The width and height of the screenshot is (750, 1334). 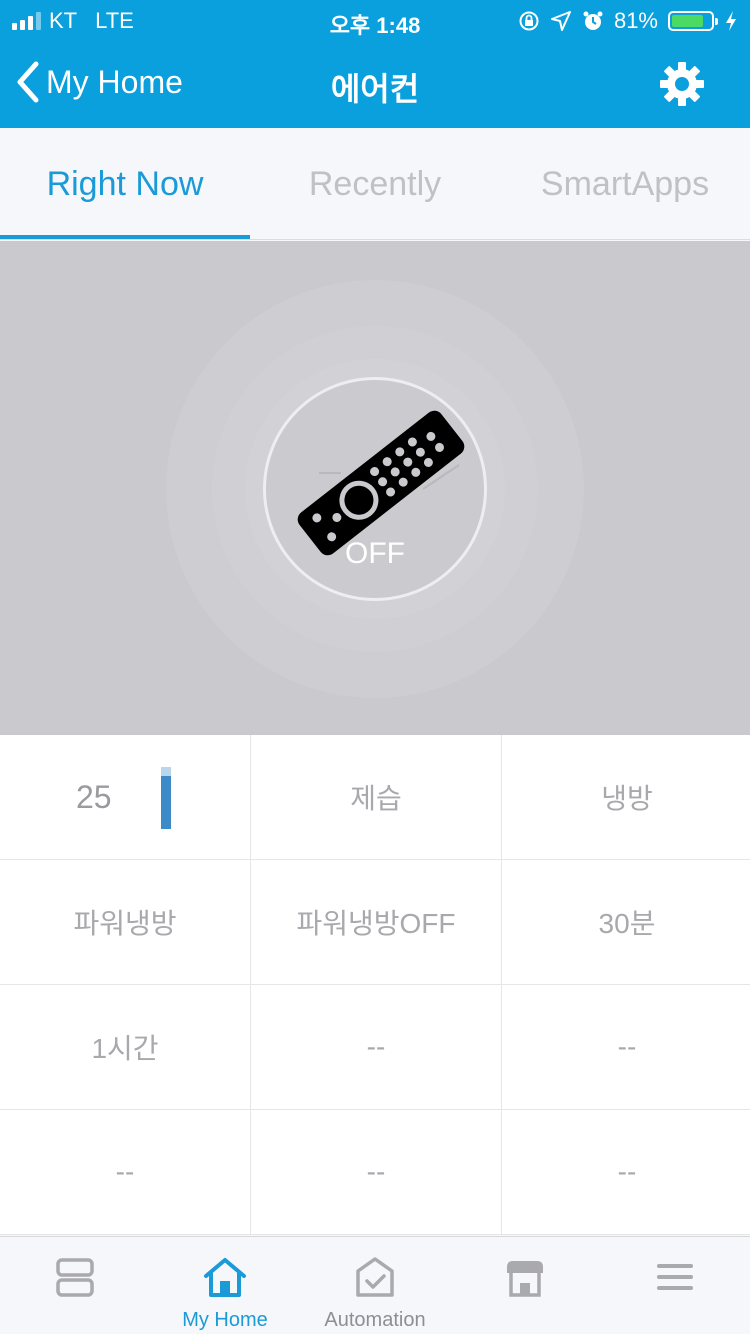 I want to click on chevron-left-icon, so click(x=28, y=82).